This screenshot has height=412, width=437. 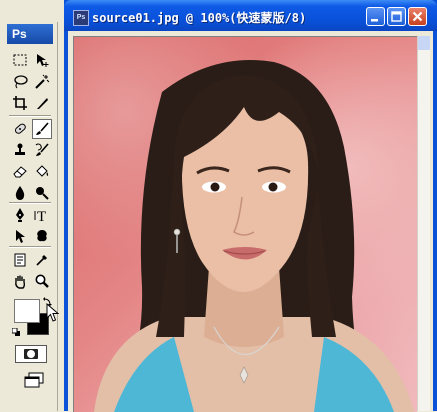 I want to click on marquee-tool-icon, so click(x=20, y=60).